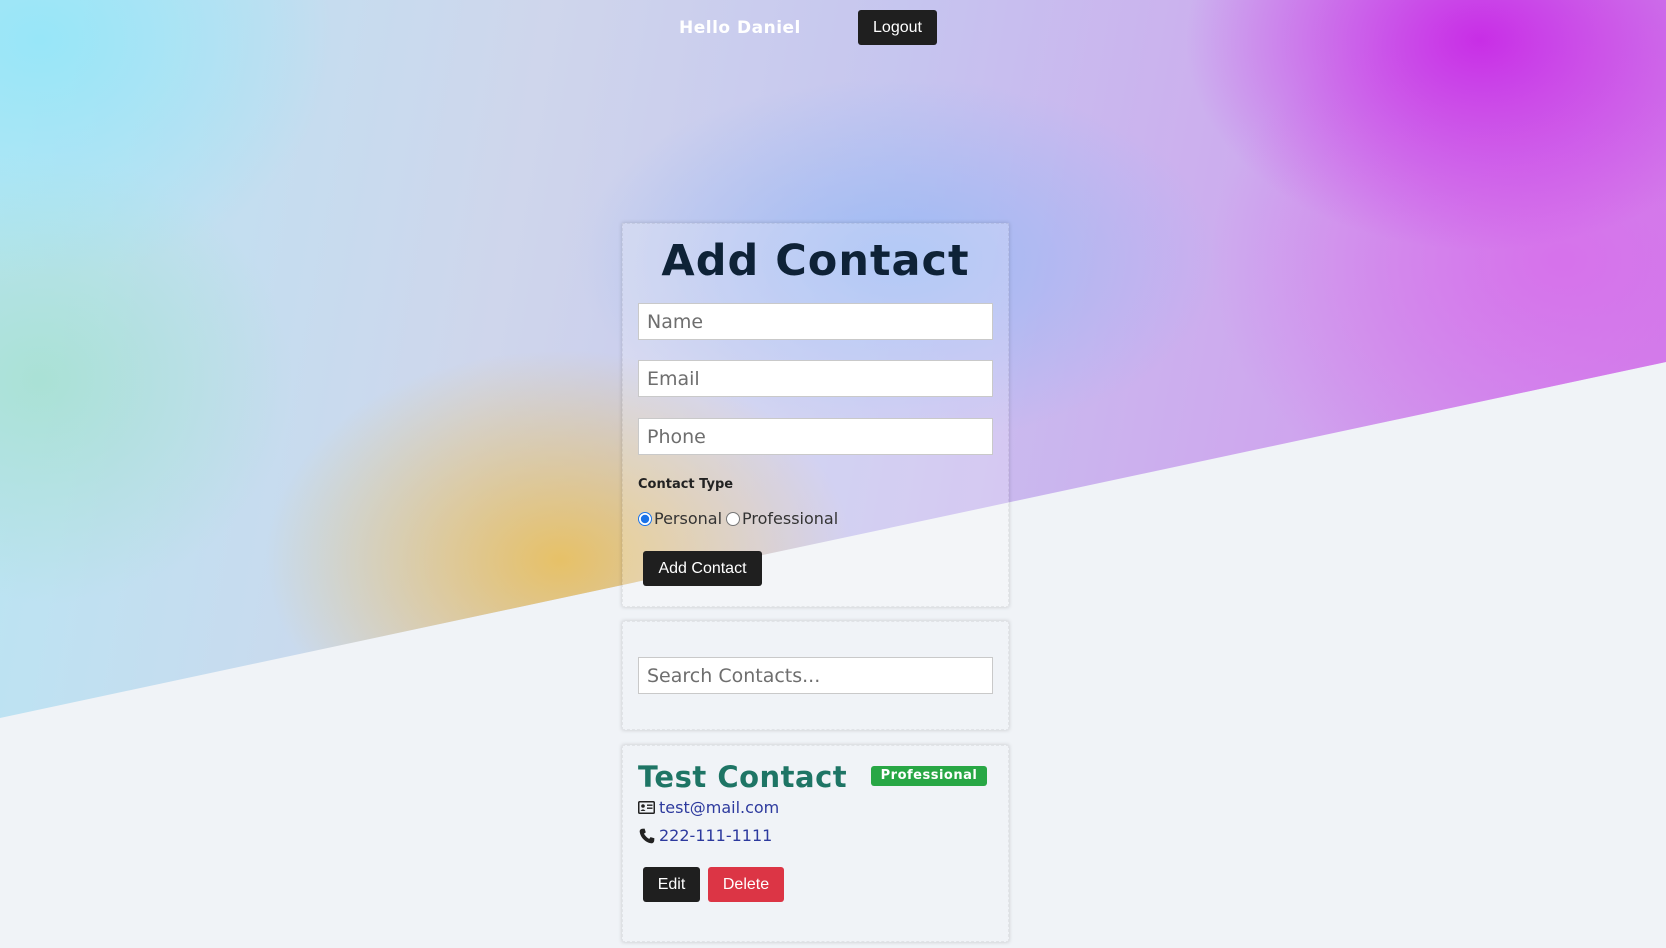 The width and height of the screenshot is (1666, 948). I want to click on phone-input, so click(815, 436).